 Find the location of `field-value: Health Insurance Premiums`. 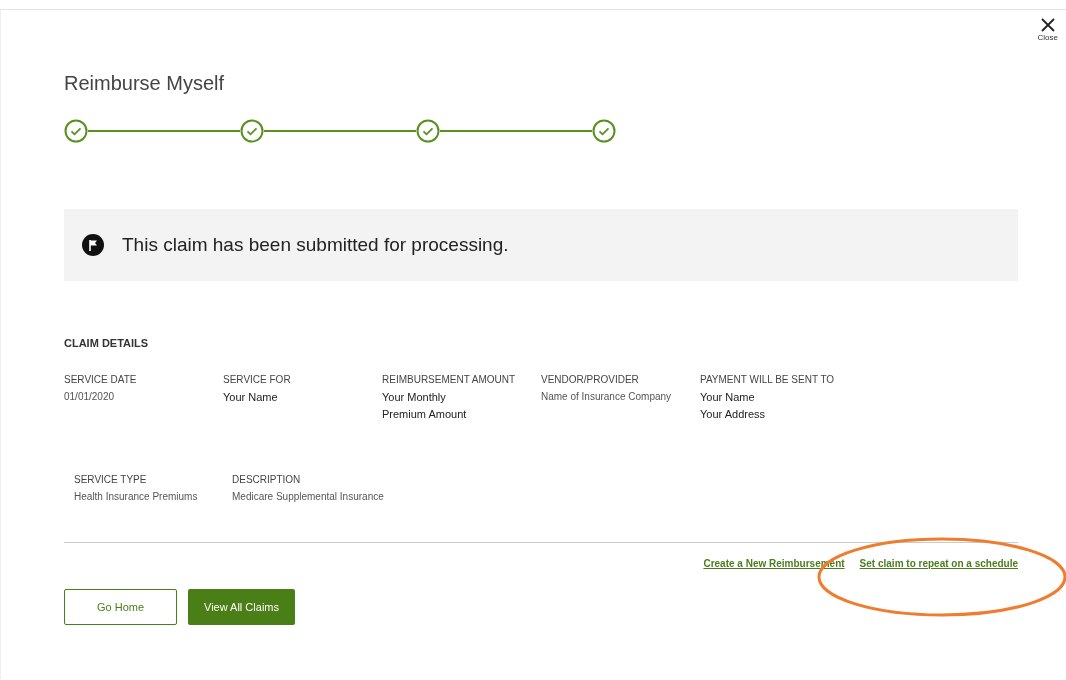

field-value: Health Insurance Premiums is located at coordinates (136, 496).